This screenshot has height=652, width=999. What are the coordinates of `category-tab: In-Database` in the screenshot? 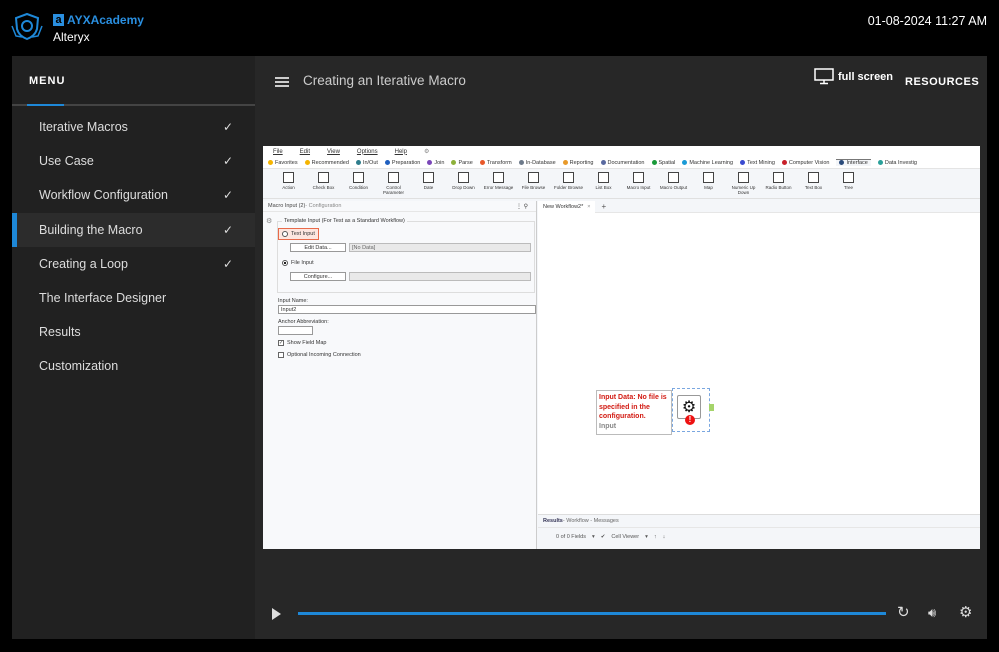 It's located at (537, 163).